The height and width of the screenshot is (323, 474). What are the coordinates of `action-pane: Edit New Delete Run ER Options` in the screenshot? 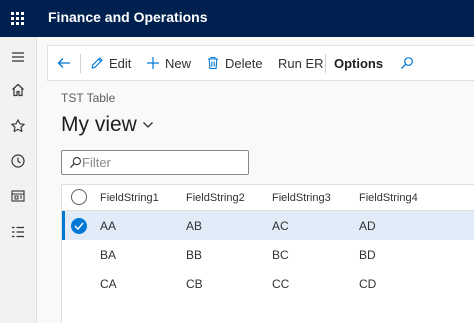 It's located at (260, 63).